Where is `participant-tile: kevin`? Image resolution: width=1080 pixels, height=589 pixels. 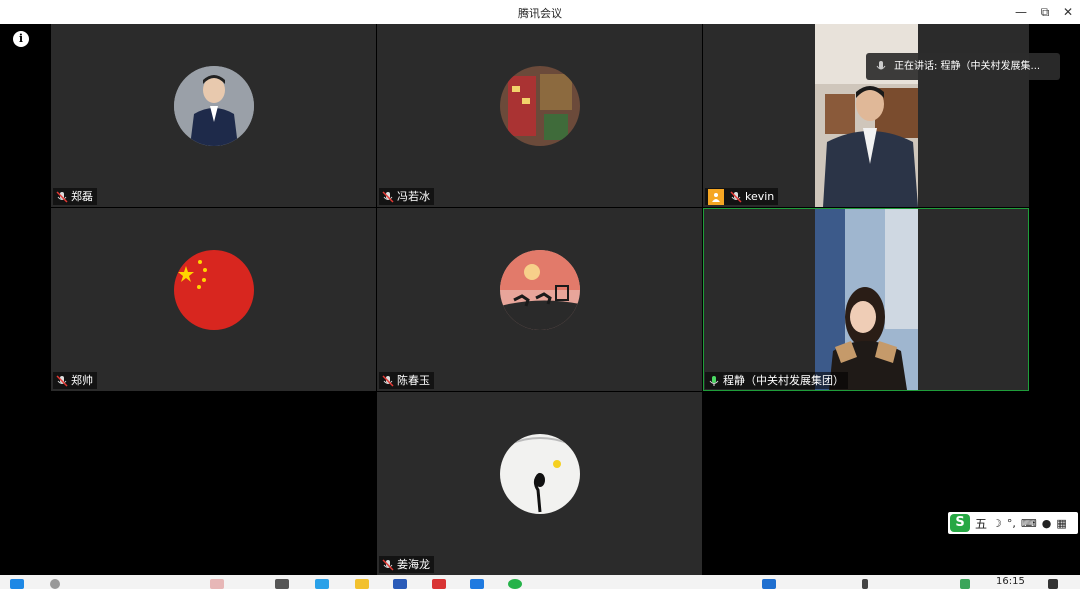 participant-tile: kevin is located at coordinates (866, 115).